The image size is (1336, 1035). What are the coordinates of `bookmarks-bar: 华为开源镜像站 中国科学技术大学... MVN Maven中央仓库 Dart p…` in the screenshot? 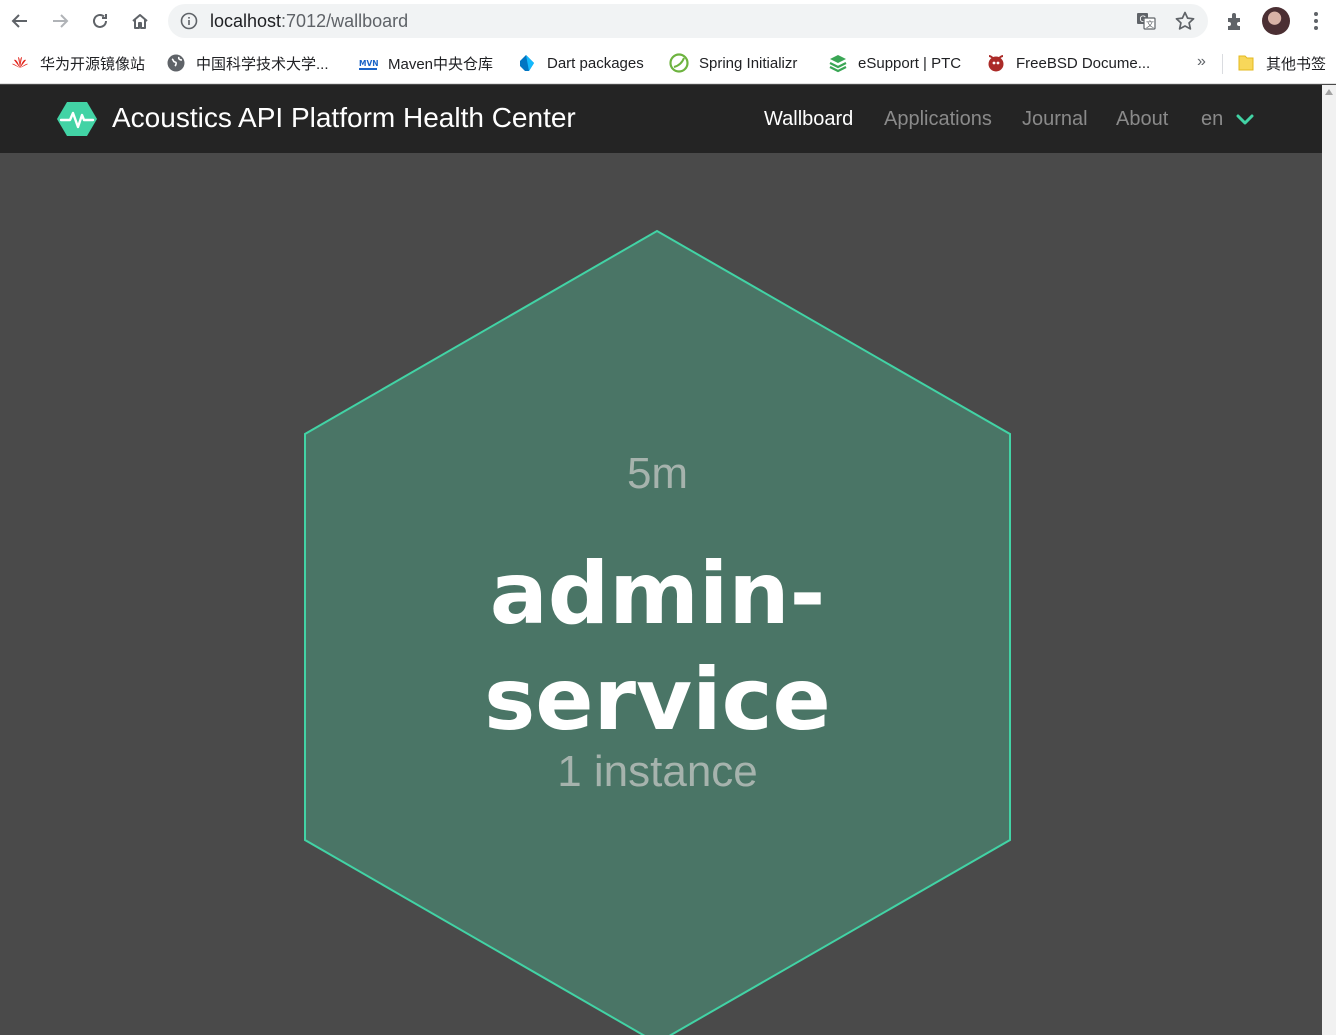 It's located at (668, 63).